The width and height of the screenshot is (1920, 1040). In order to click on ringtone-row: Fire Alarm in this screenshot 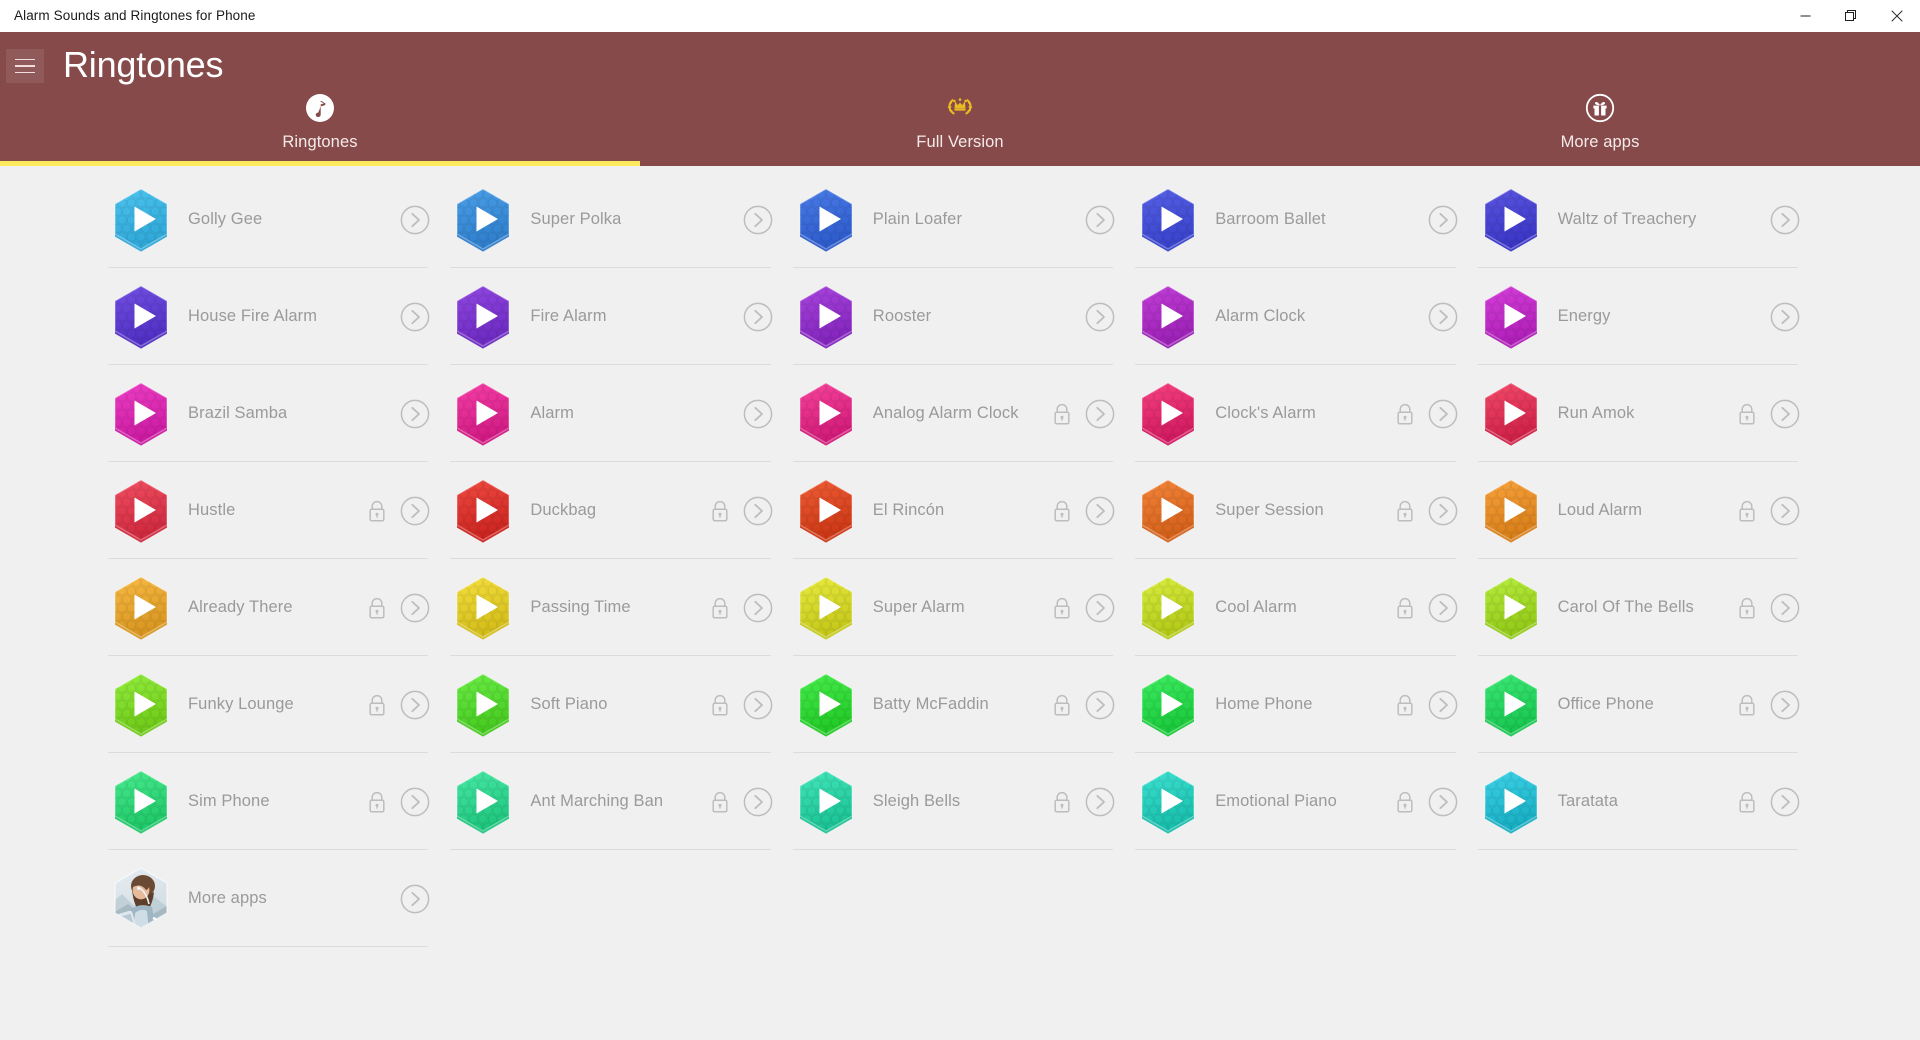, I will do `click(621, 316)`.